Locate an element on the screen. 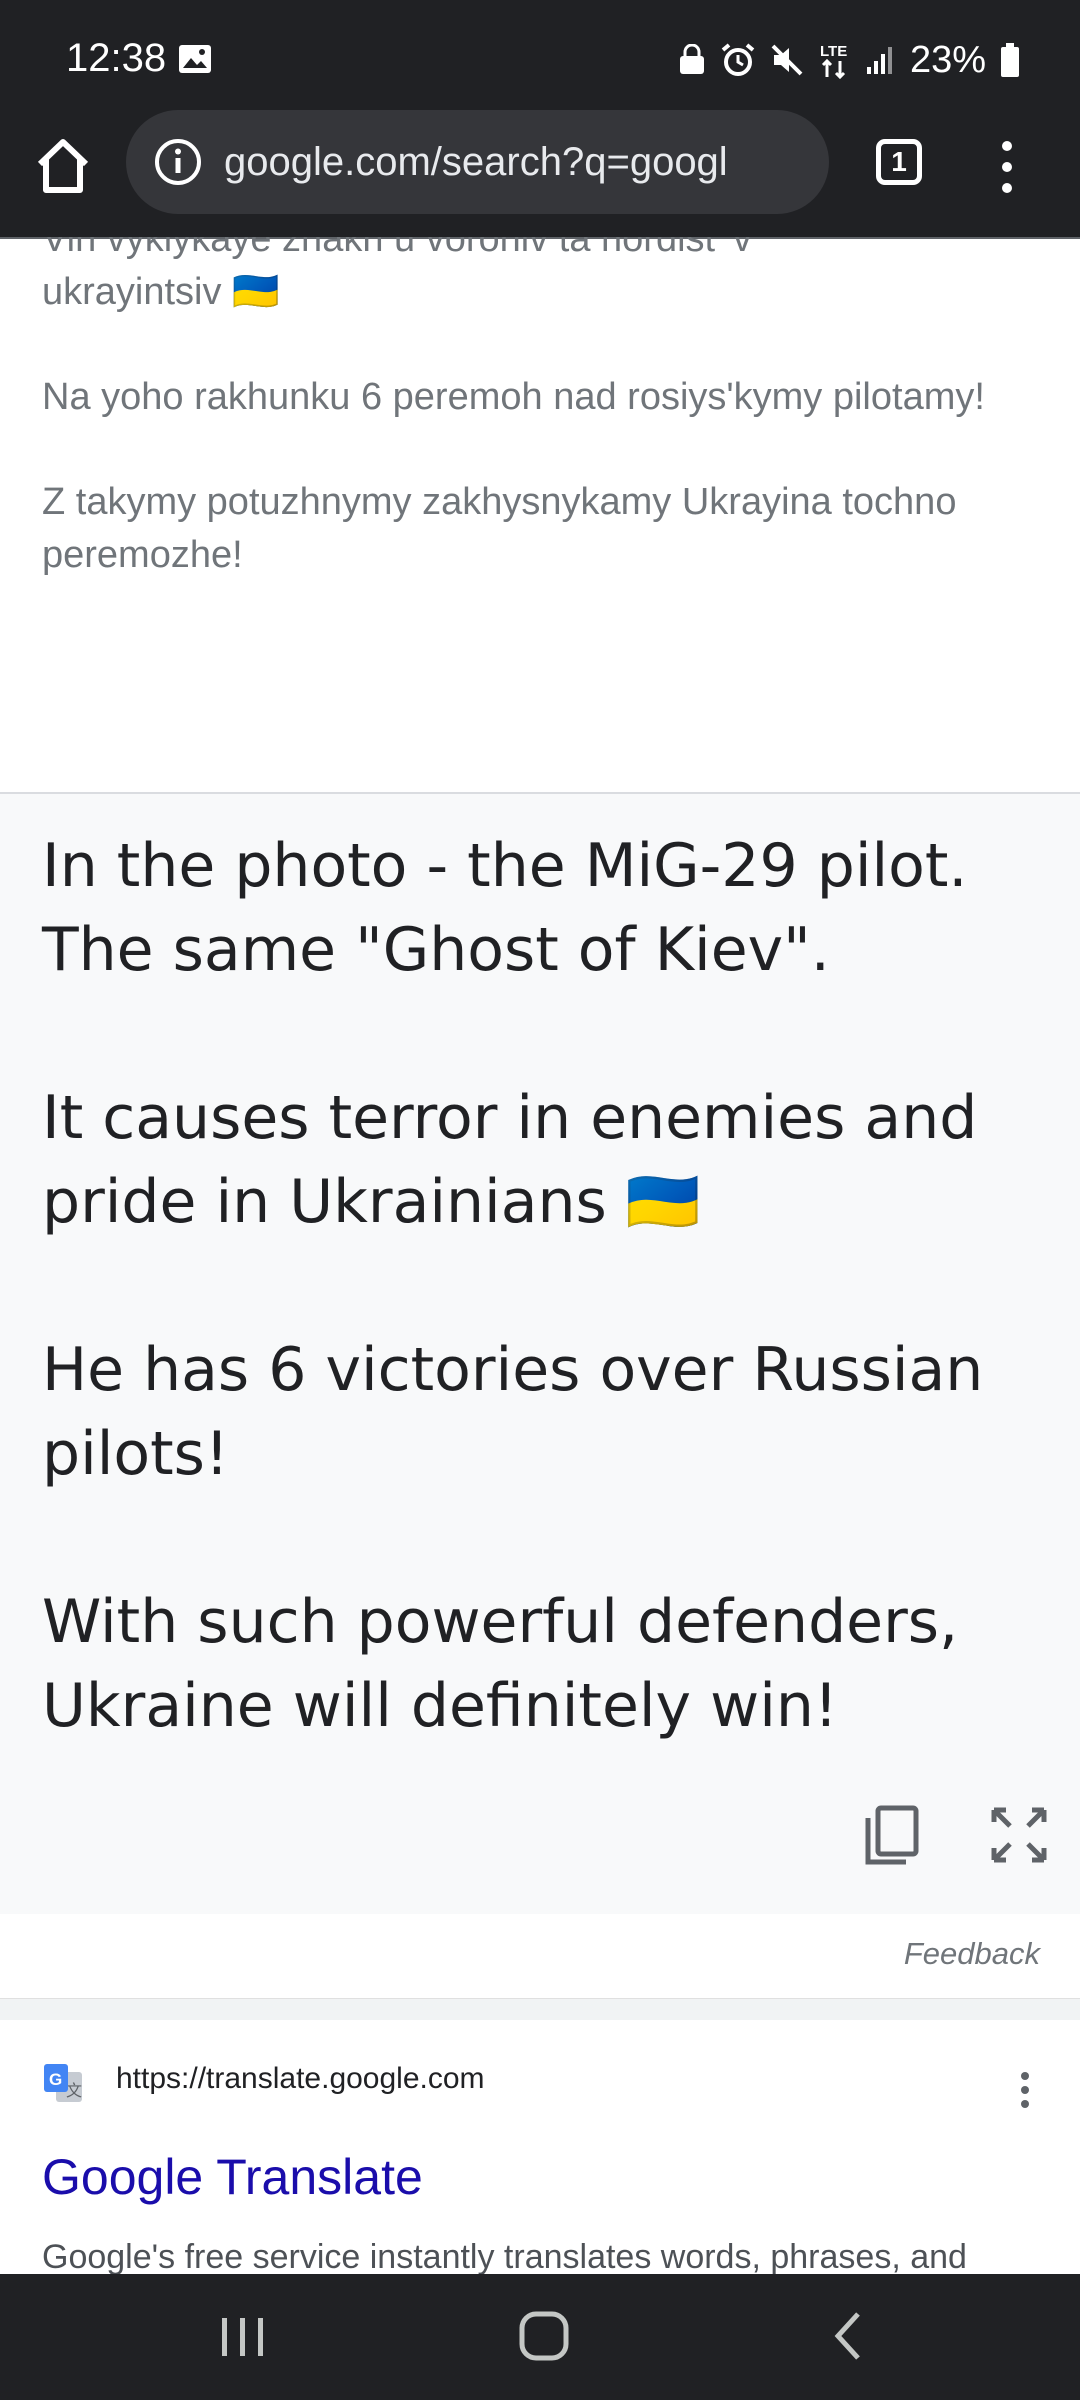 This screenshot has height=2400, width=1080. browser-toolbar: google.com/search?q=googl 1 is located at coordinates (540, 174).